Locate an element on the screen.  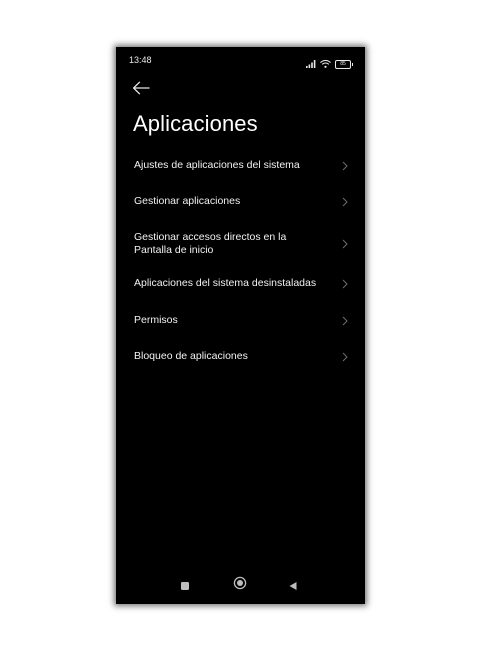
status-bar: 13:48 85 is located at coordinates (240, 60).